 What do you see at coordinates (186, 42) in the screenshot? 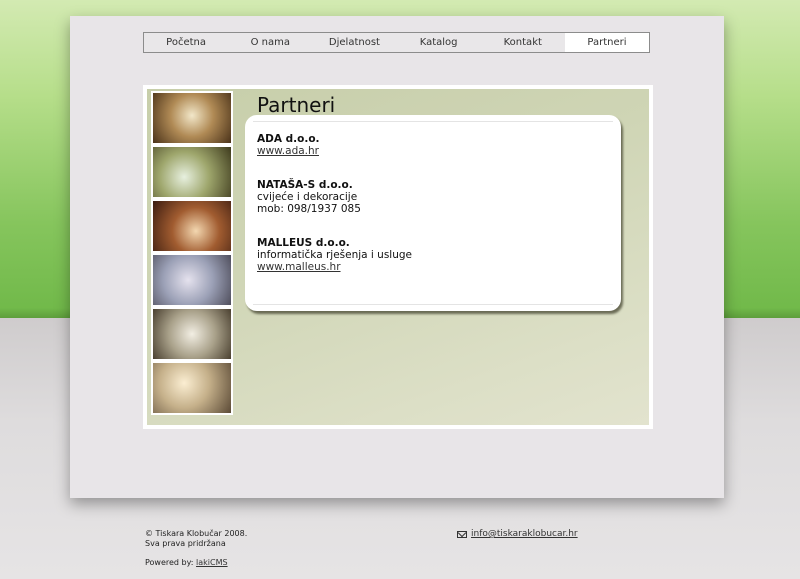
I see `nav-item-pocetna: Početna` at bounding box center [186, 42].